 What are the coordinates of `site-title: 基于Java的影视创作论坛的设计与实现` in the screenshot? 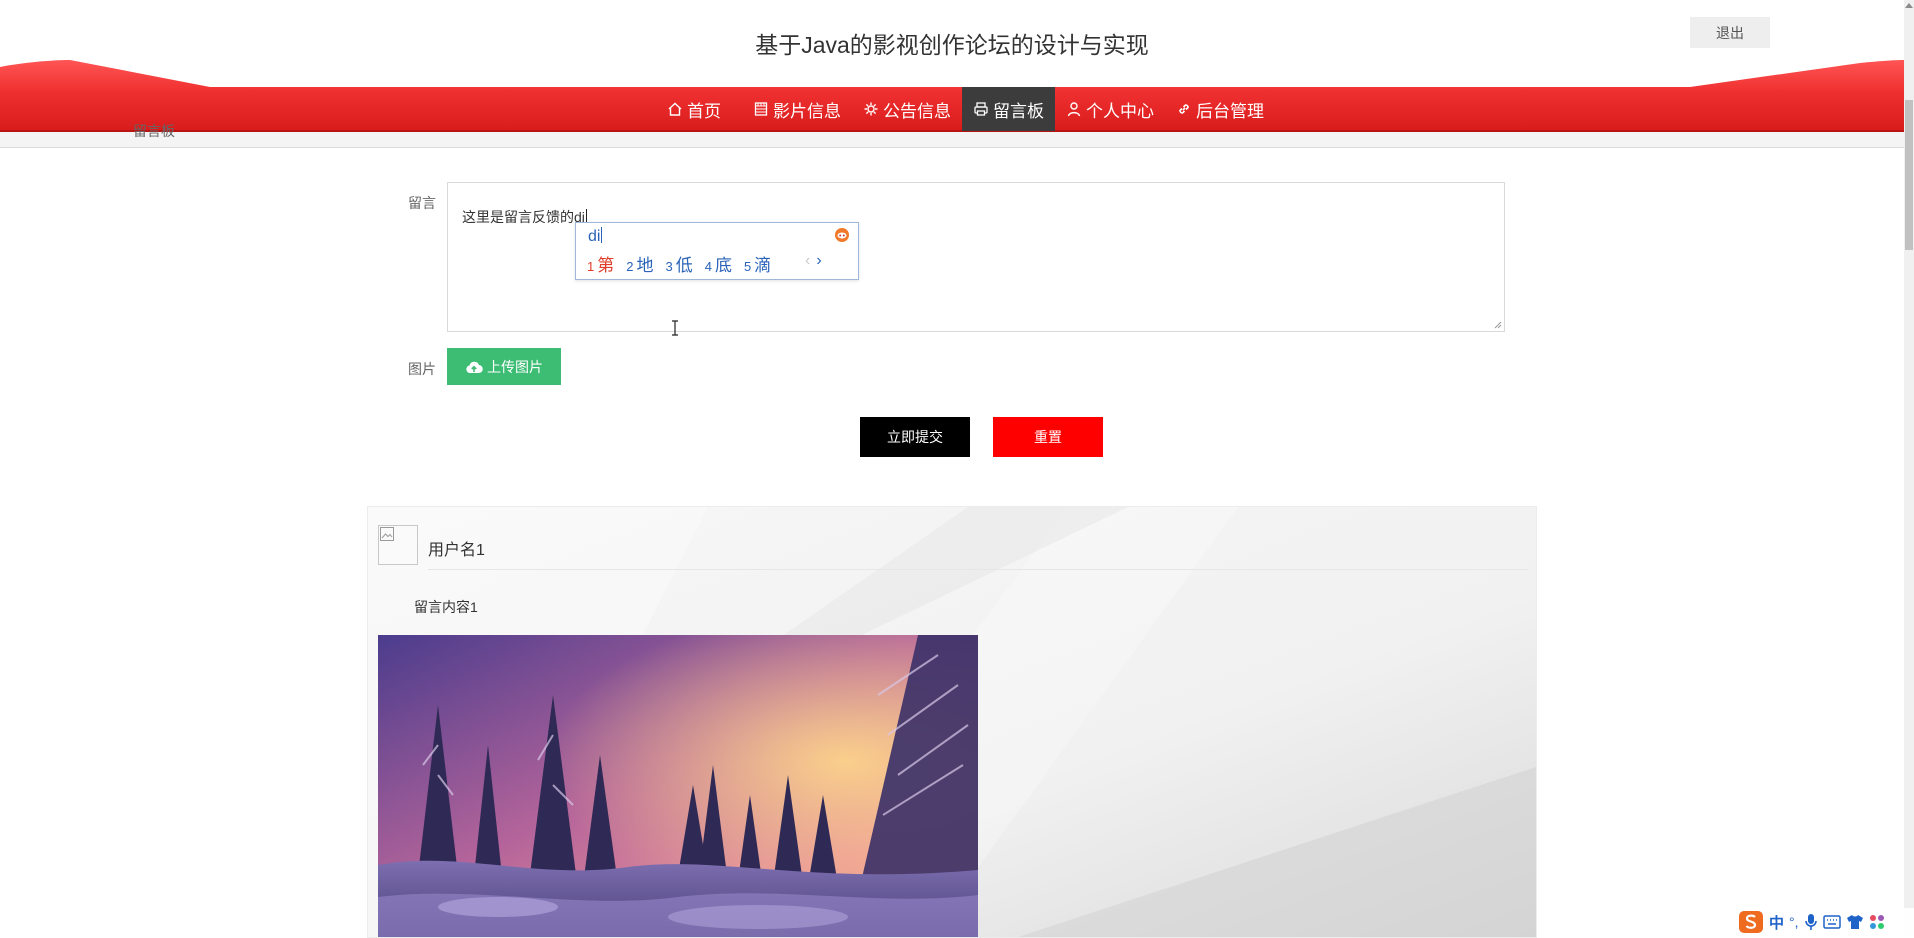 It's located at (952, 45).